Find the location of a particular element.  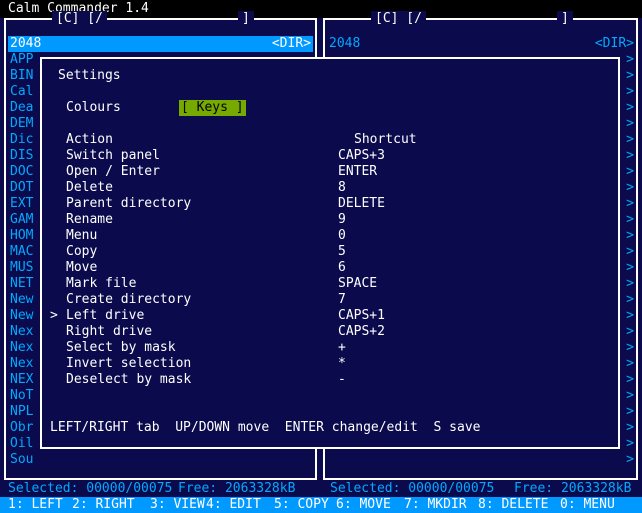

right-panel-selected-row: 2048 <DIR> is located at coordinates (481, 44).